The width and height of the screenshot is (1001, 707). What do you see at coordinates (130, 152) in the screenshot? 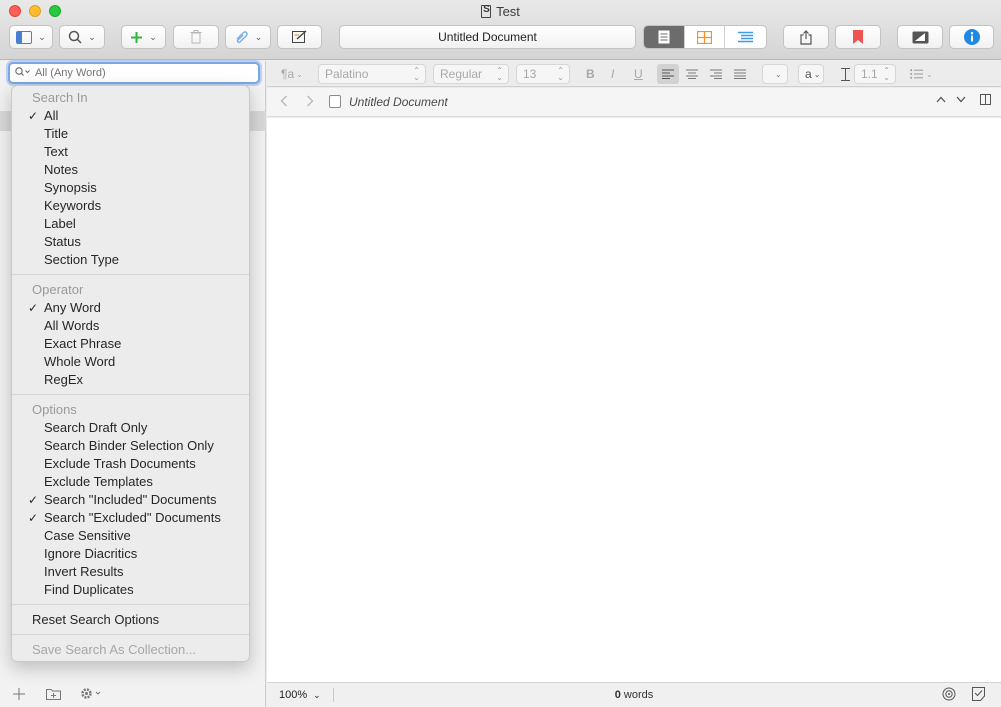
I see `menu-item-text: ✓Text` at bounding box center [130, 152].